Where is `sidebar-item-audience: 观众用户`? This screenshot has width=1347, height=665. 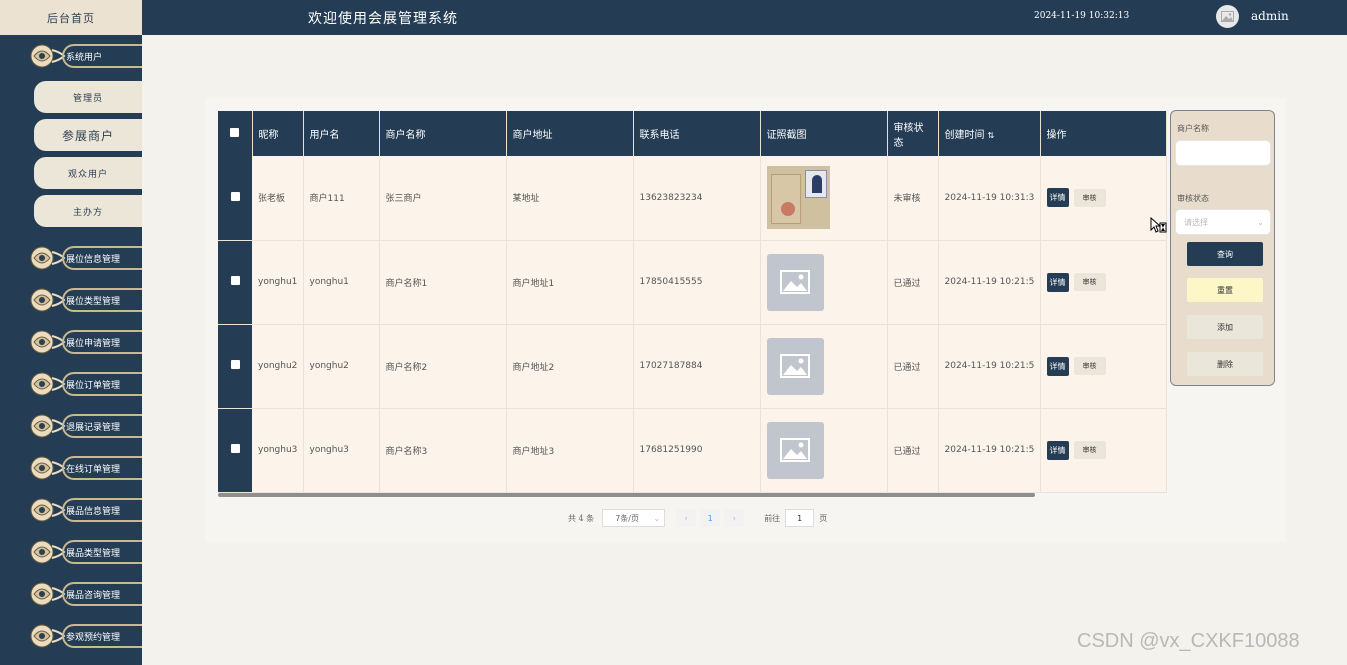 sidebar-item-audience: 观众用户 is located at coordinates (88, 173).